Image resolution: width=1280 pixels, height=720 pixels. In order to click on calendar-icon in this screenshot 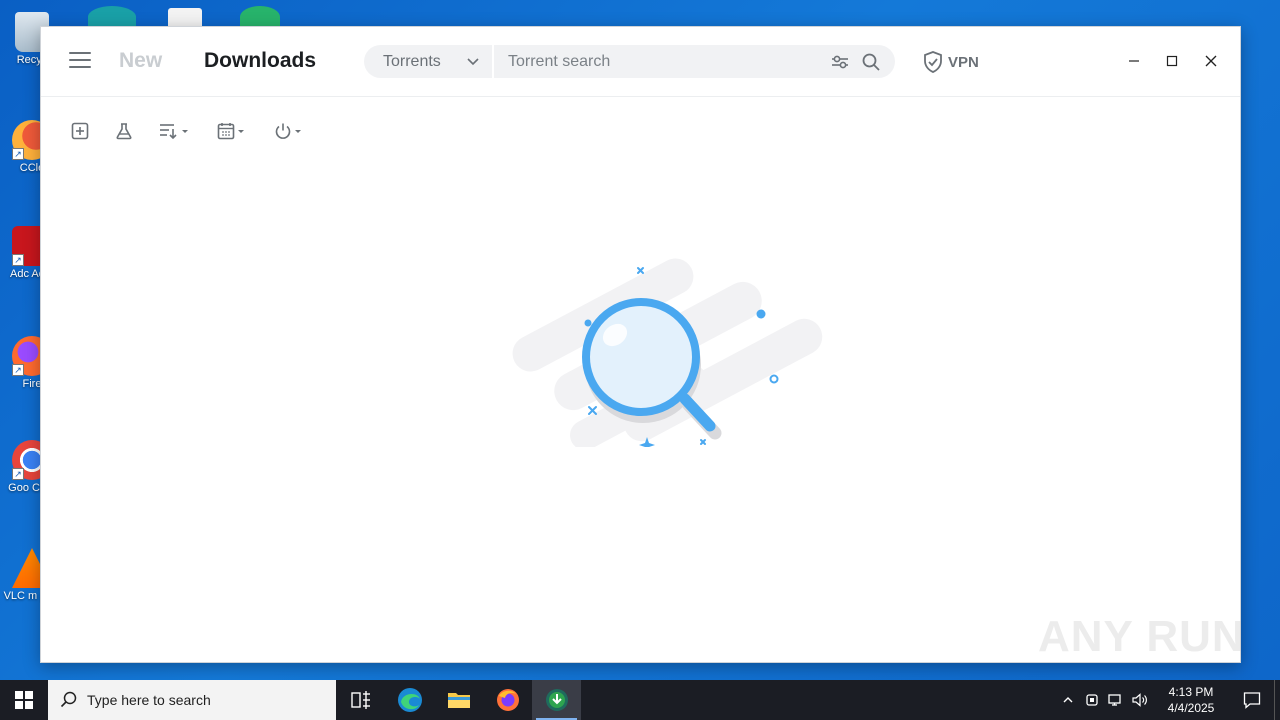, I will do `click(226, 131)`.